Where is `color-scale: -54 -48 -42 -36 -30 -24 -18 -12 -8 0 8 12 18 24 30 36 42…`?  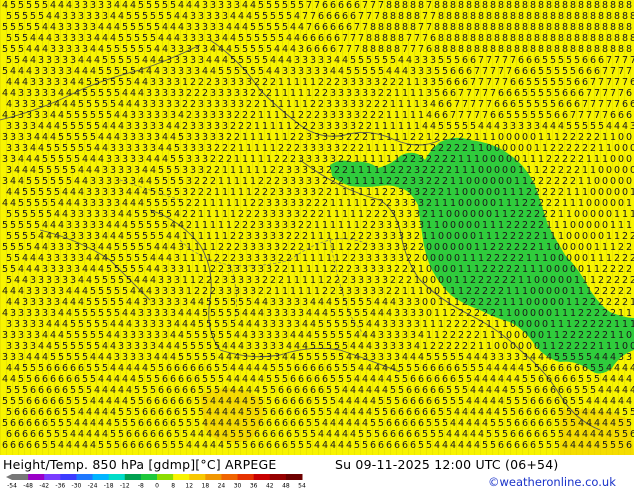
color-scale: -54 -48 -42 -36 -30 -24 -18 -12 -8 0 8 12 18 24 30 36 42… is located at coordinates (156, 481).